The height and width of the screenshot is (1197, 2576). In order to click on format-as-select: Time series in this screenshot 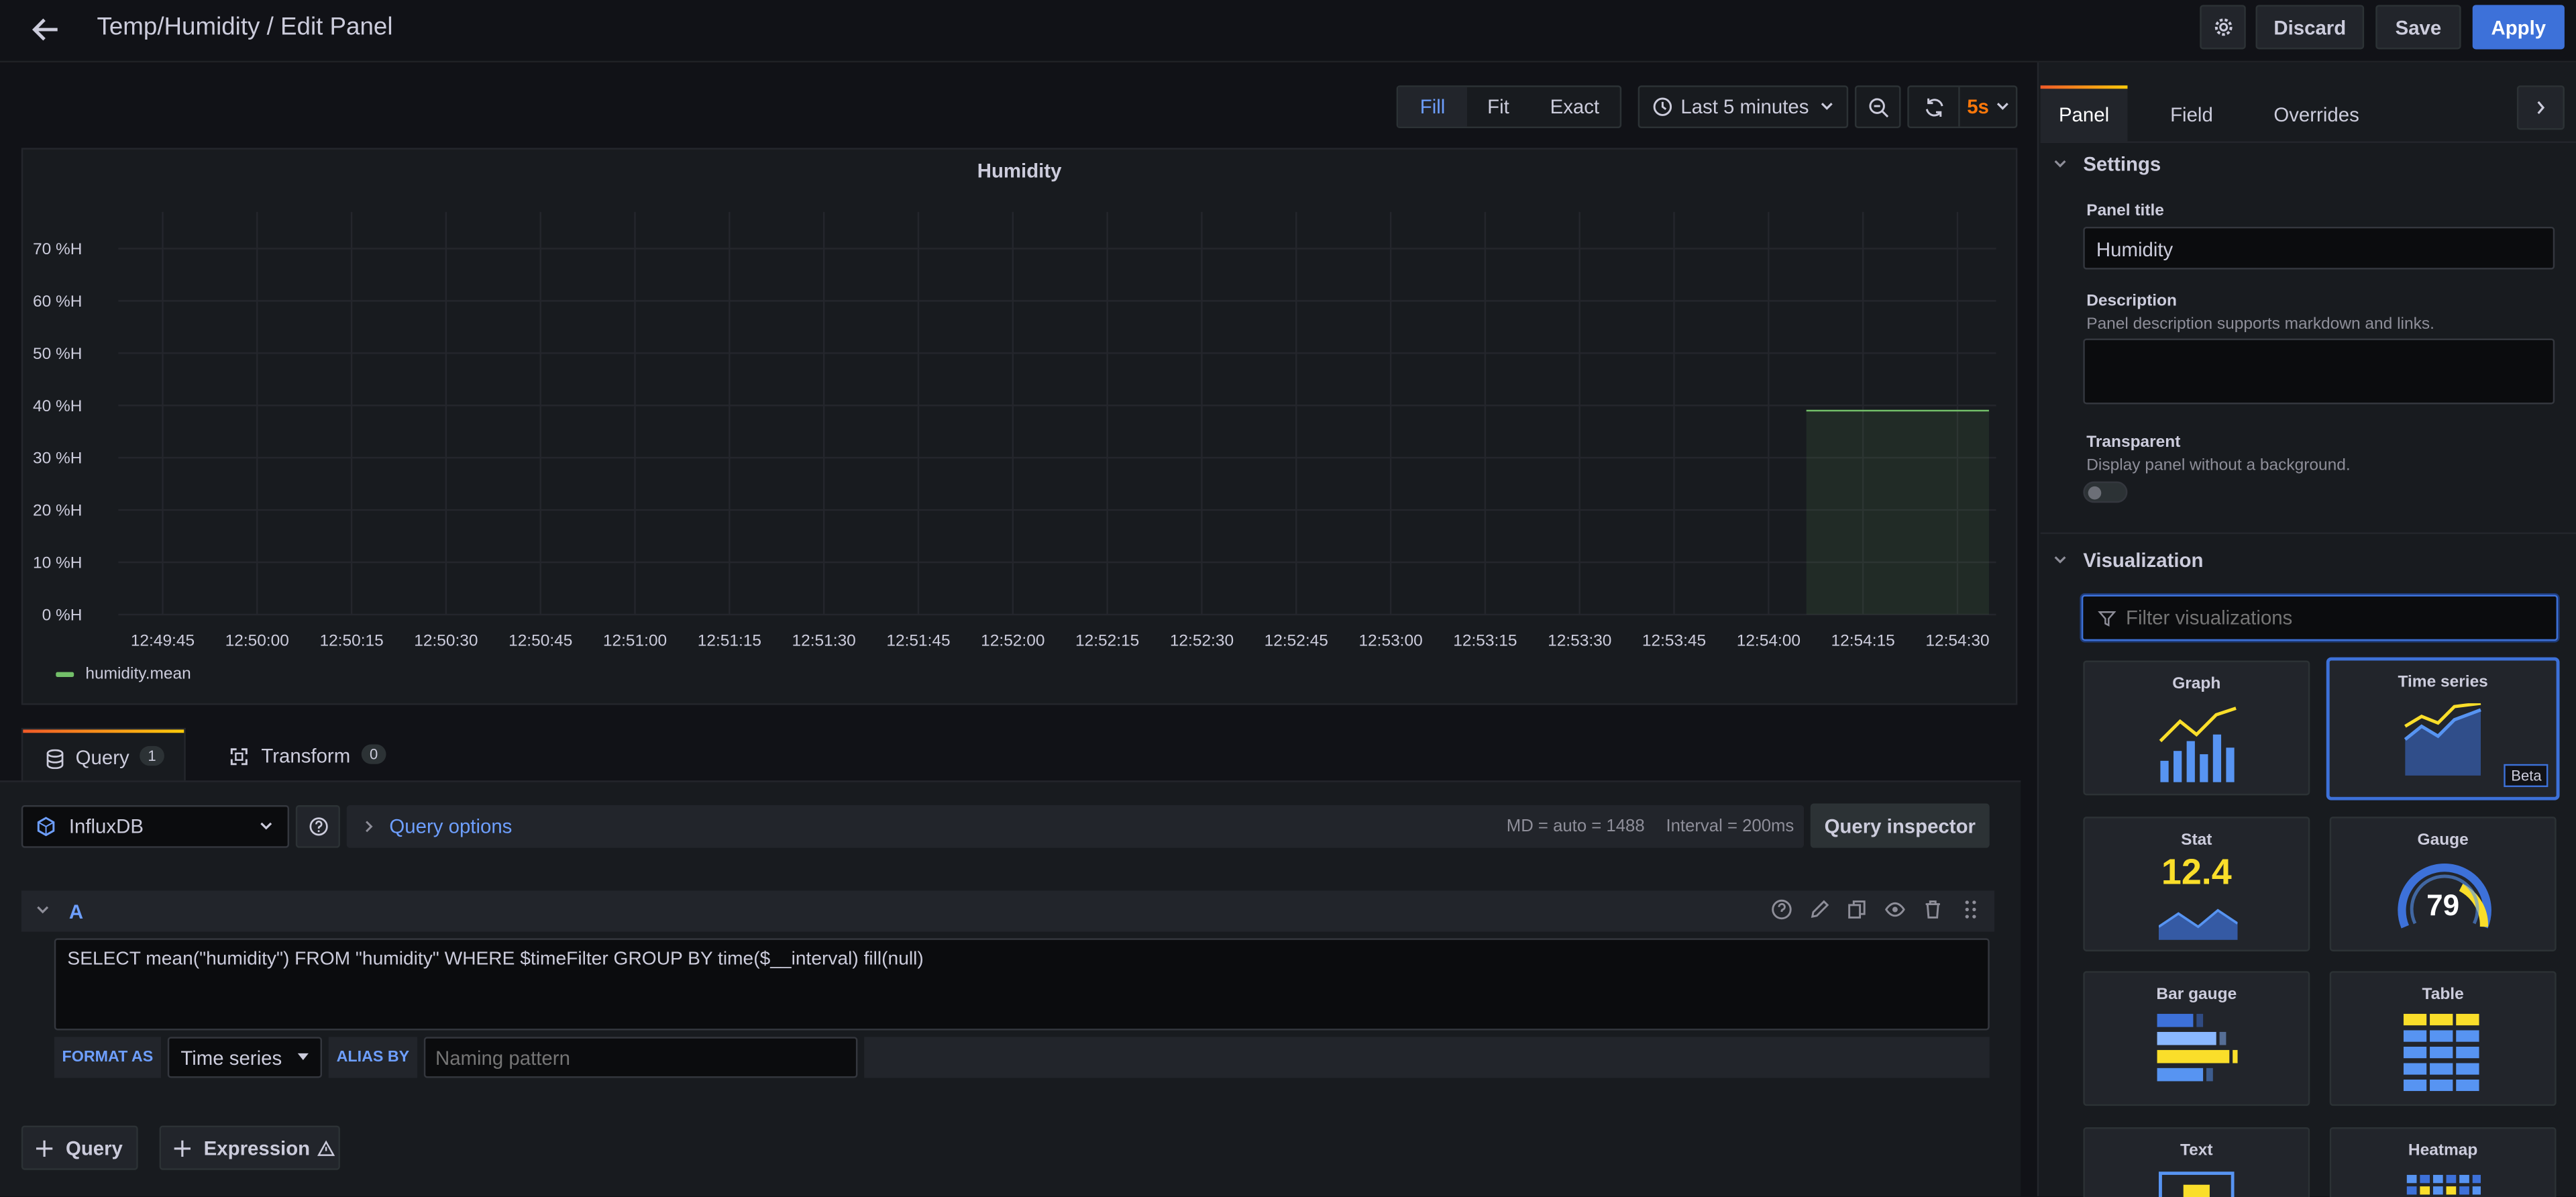, I will do `click(245, 1057)`.